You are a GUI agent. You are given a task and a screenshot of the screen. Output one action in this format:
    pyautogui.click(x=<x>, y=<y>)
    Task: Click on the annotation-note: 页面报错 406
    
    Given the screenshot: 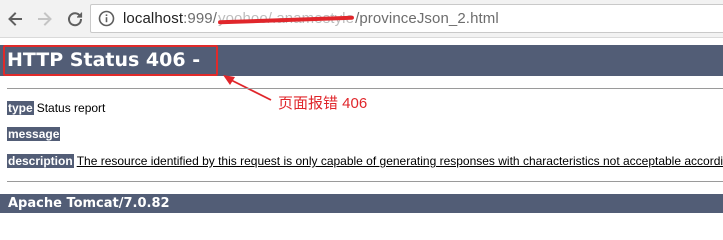 What is the action you would take?
    pyautogui.click(x=323, y=103)
    